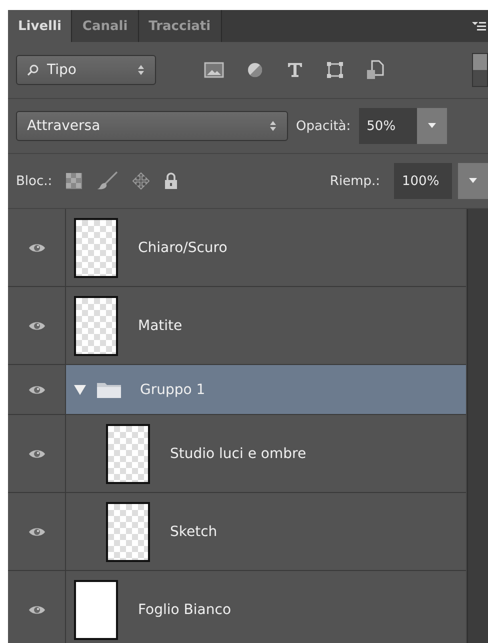 The width and height of the screenshot is (488, 643). Describe the element at coordinates (105, 26) in the screenshot. I see `panel-tab: Canali` at that location.